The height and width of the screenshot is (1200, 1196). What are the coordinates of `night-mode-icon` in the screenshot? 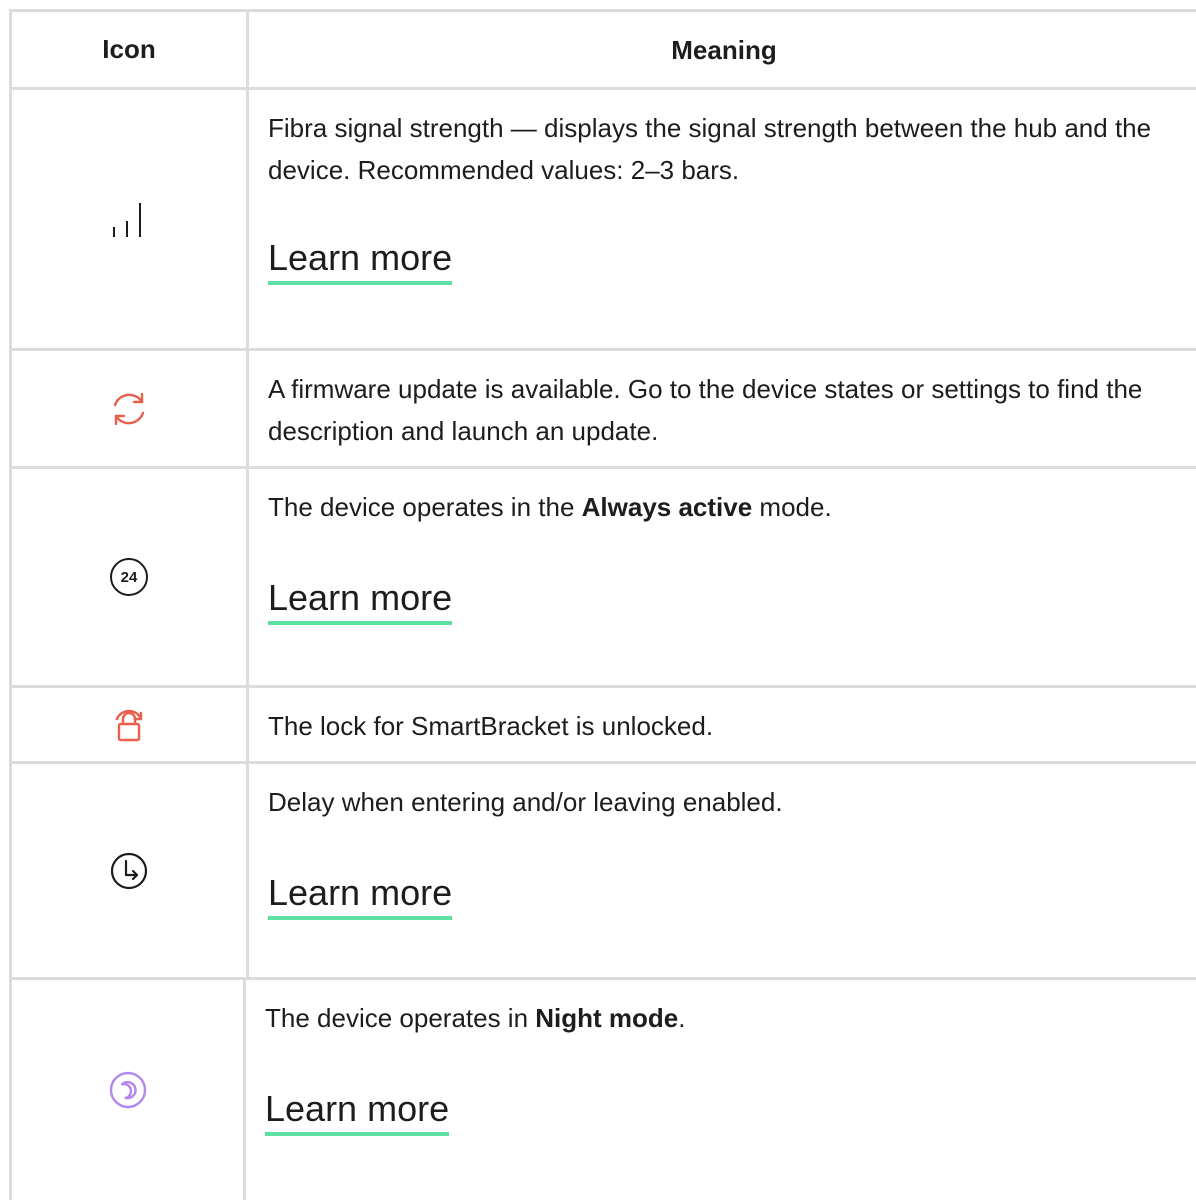 It's located at (128, 1090).